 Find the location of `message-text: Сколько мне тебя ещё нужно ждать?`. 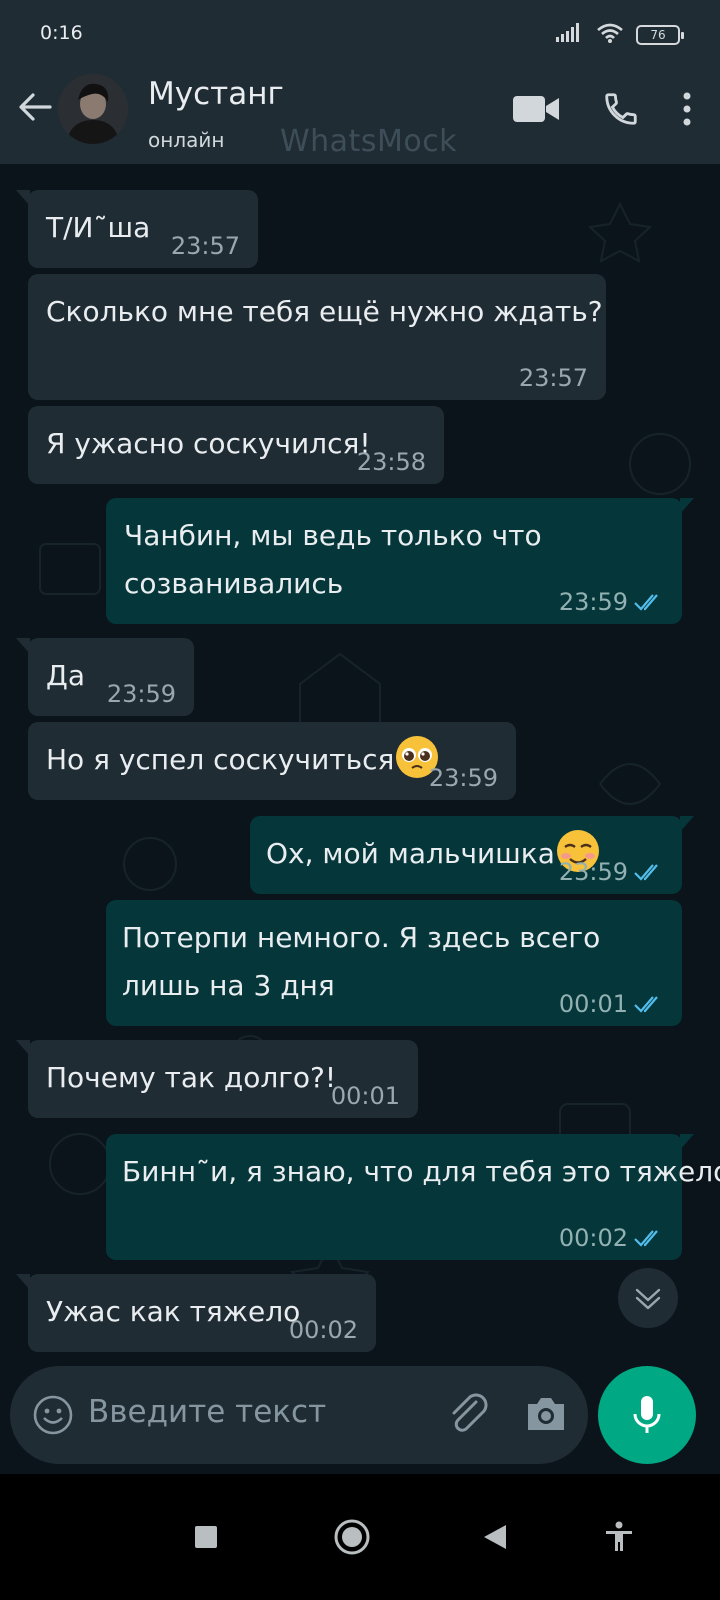

message-text: Сколько мне тебя ещё нужно ждать? is located at coordinates (324, 311).